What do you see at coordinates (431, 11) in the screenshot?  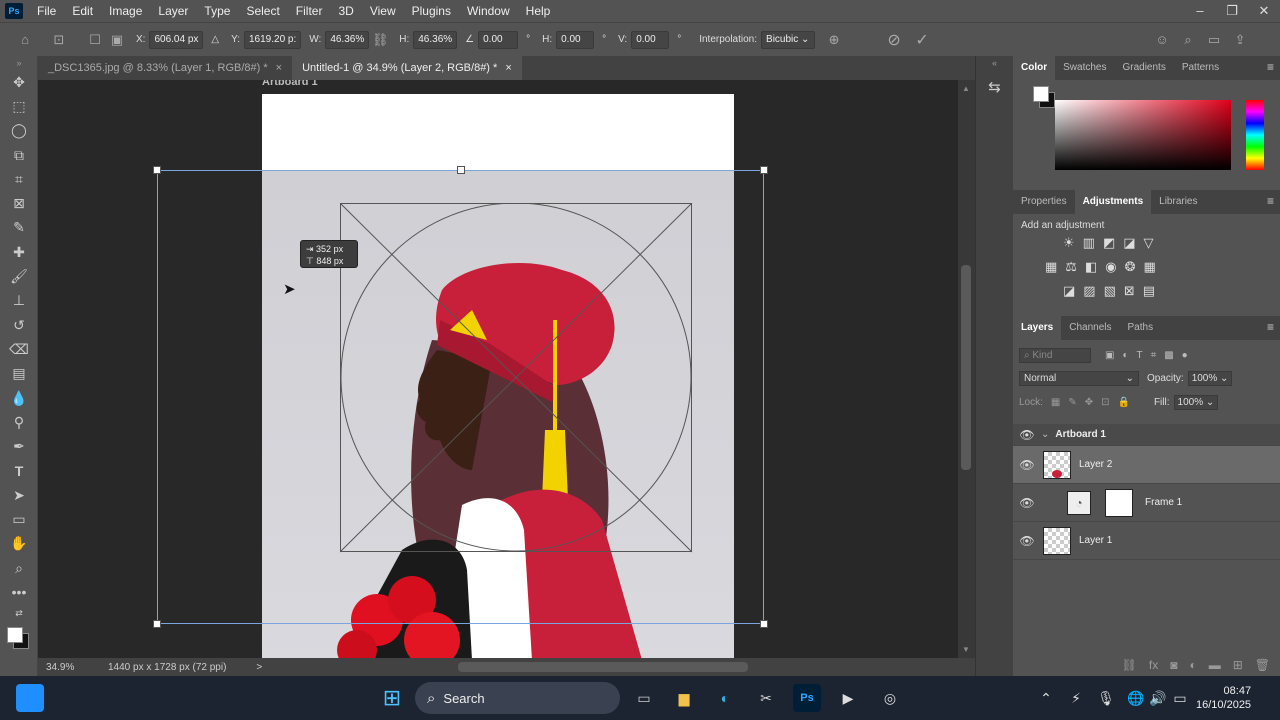 I see `menu-plugins: Plugins` at bounding box center [431, 11].